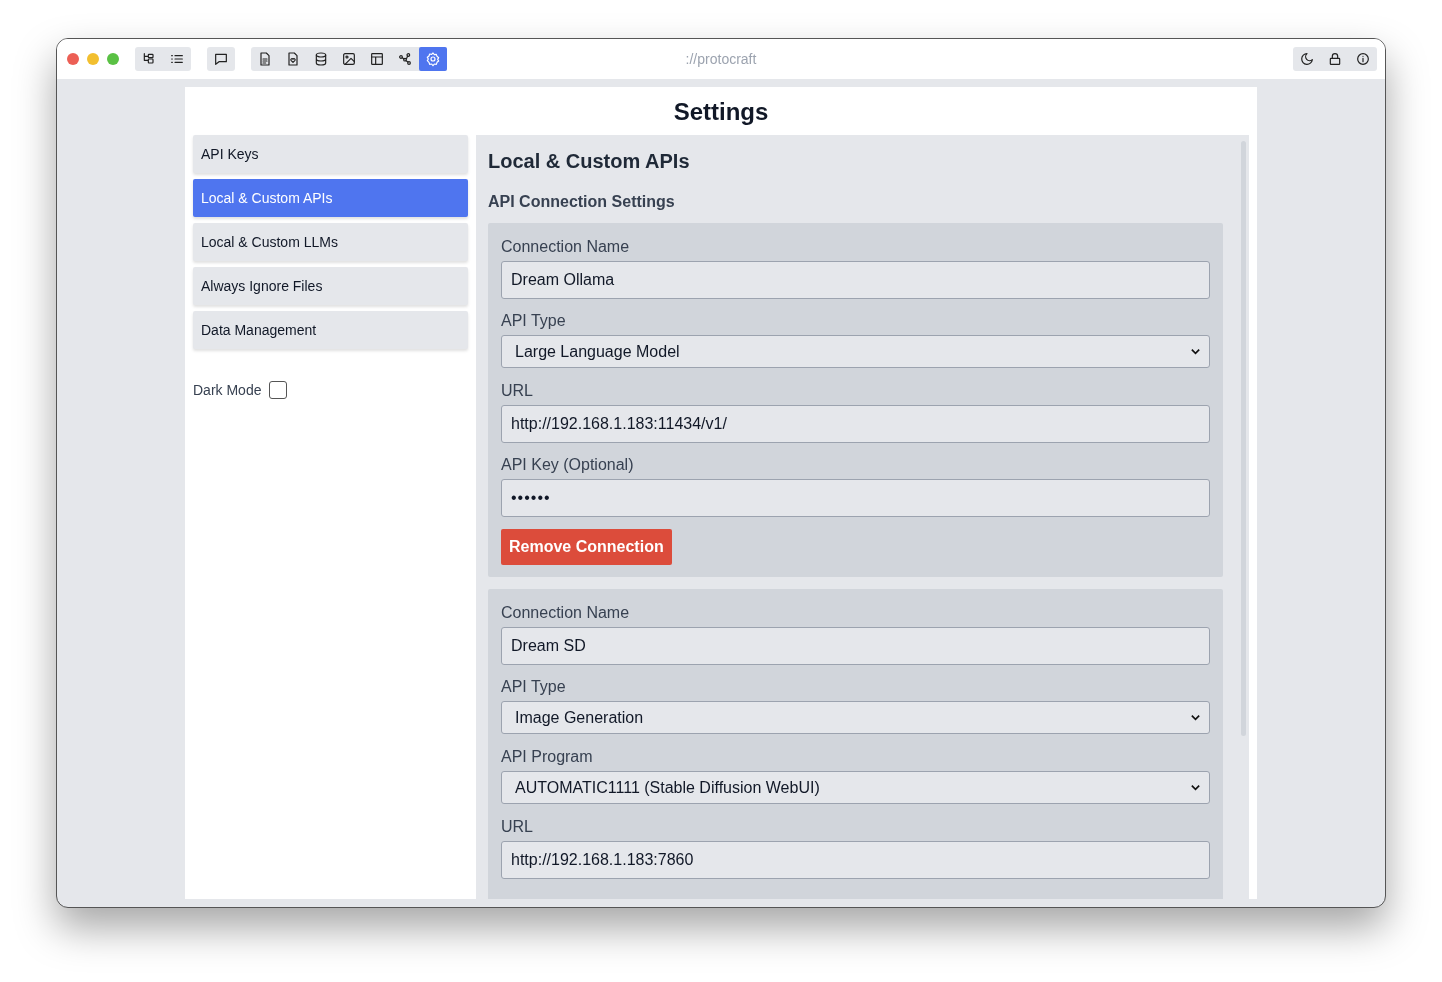 This screenshot has width=1442, height=982. I want to click on remove-connection-button: Remove Connection, so click(586, 547).